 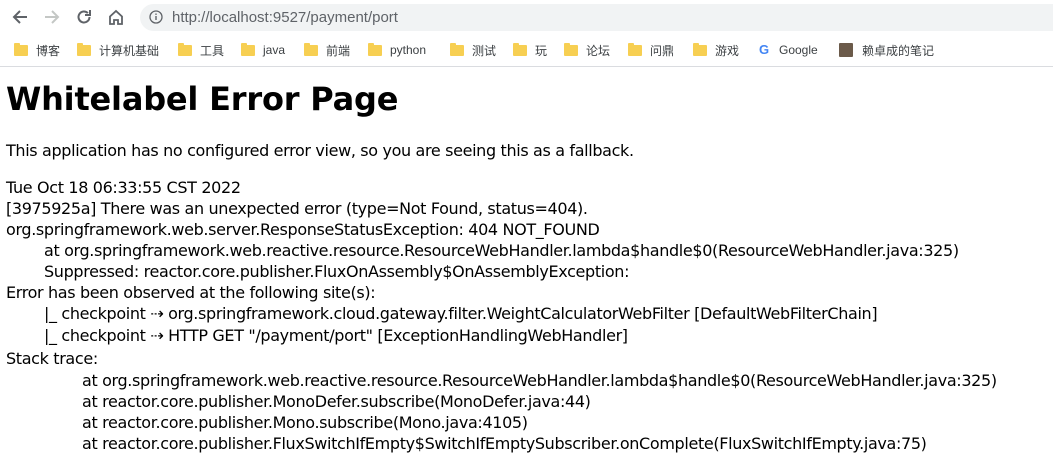 I want to click on bookmark-folder: 论坛, so click(x=587, y=50).